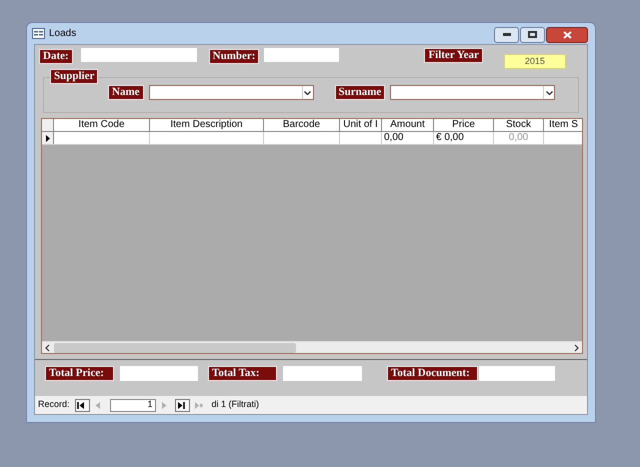 Image resolution: width=640 pixels, height=467 pixels. I want to click on close-icon, so click(567, 34).